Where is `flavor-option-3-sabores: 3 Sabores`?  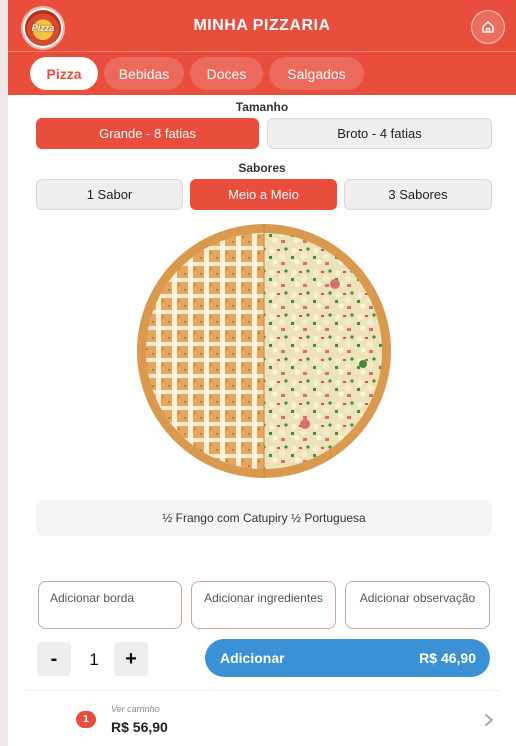 flavor-option-3-sabores: 3 Sabores is located at coordinates (418, 194).